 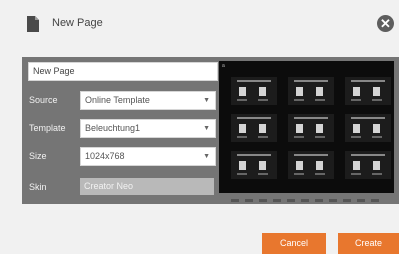 What do you see at coordinates (47, 128) in the screenshot?
I see `template-label: Template` at bounding box center [47, 128].